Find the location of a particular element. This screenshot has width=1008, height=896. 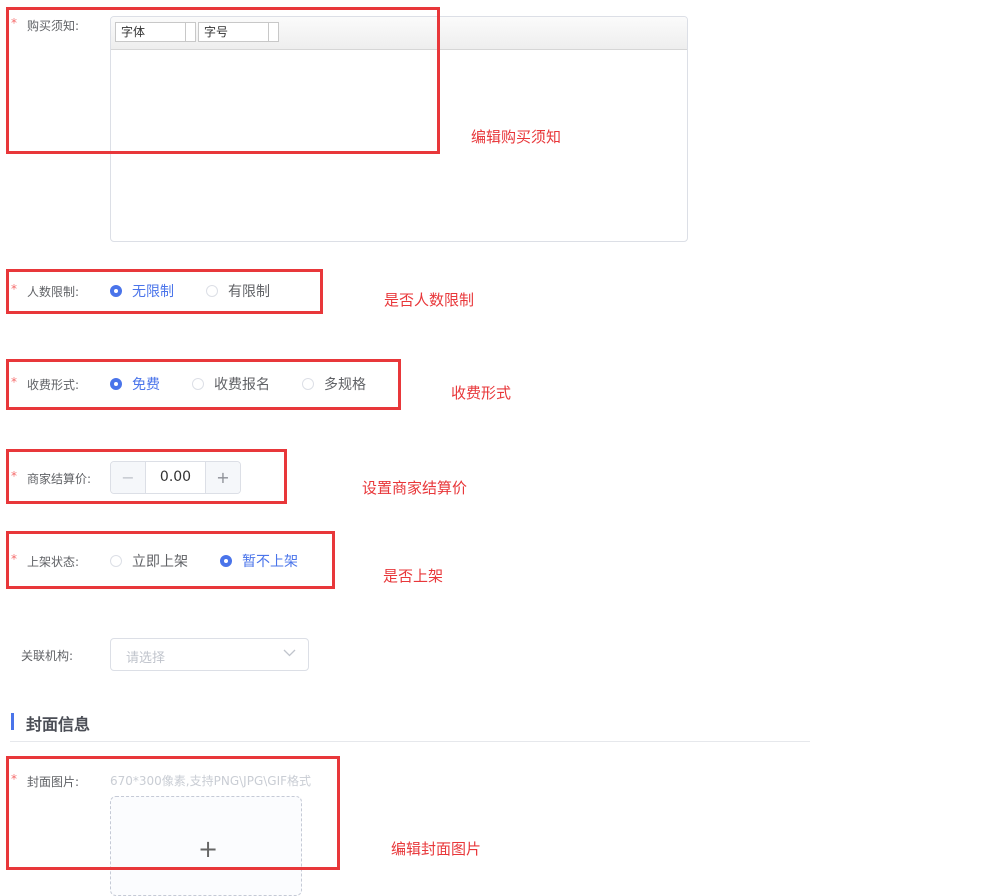

chevron-down-icon is located at coordinates (289, 653).